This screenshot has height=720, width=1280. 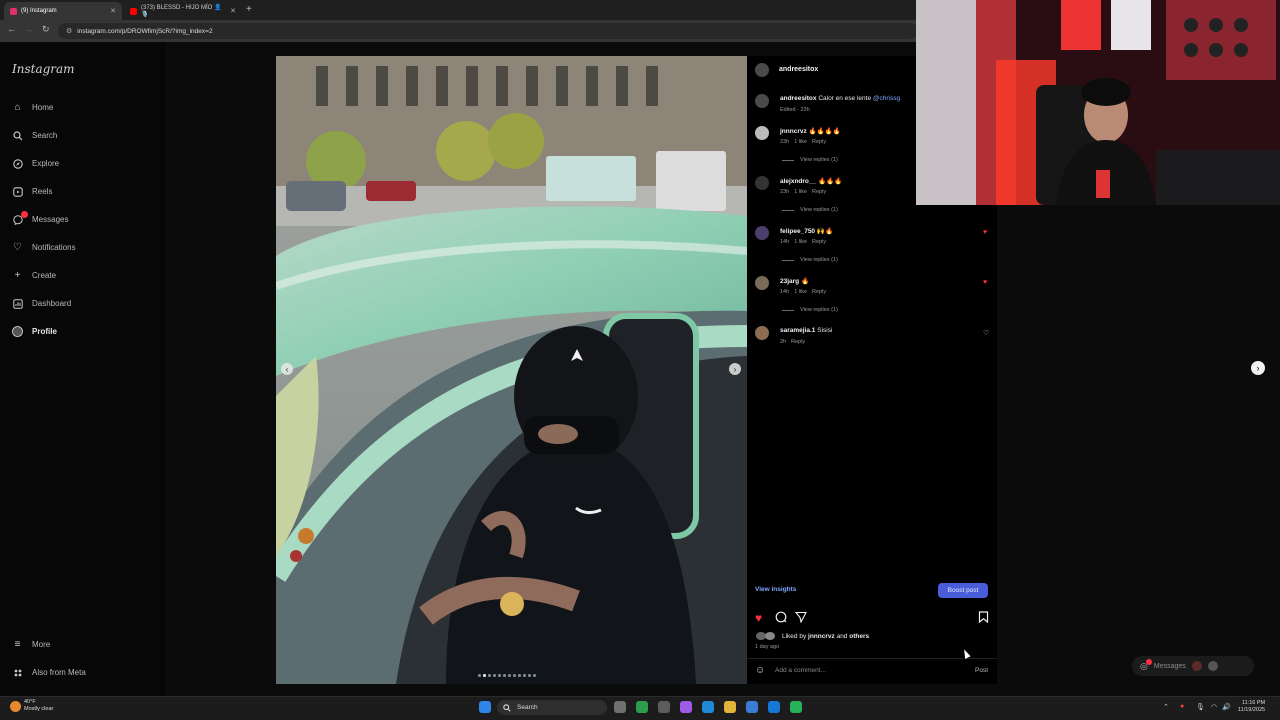 I want to click on whatsapp-icon, so click(x=796, y=707).